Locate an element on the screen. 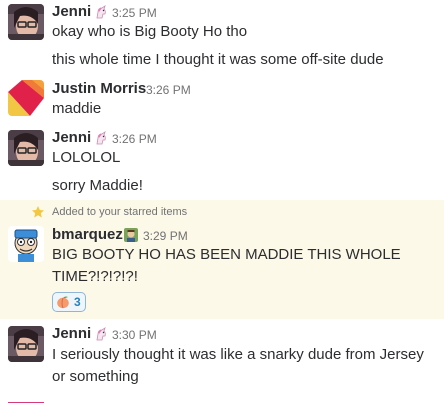 This screenshot has height=403, width=444. message-text: LOLOLOL is located at coordinates (86, 157).